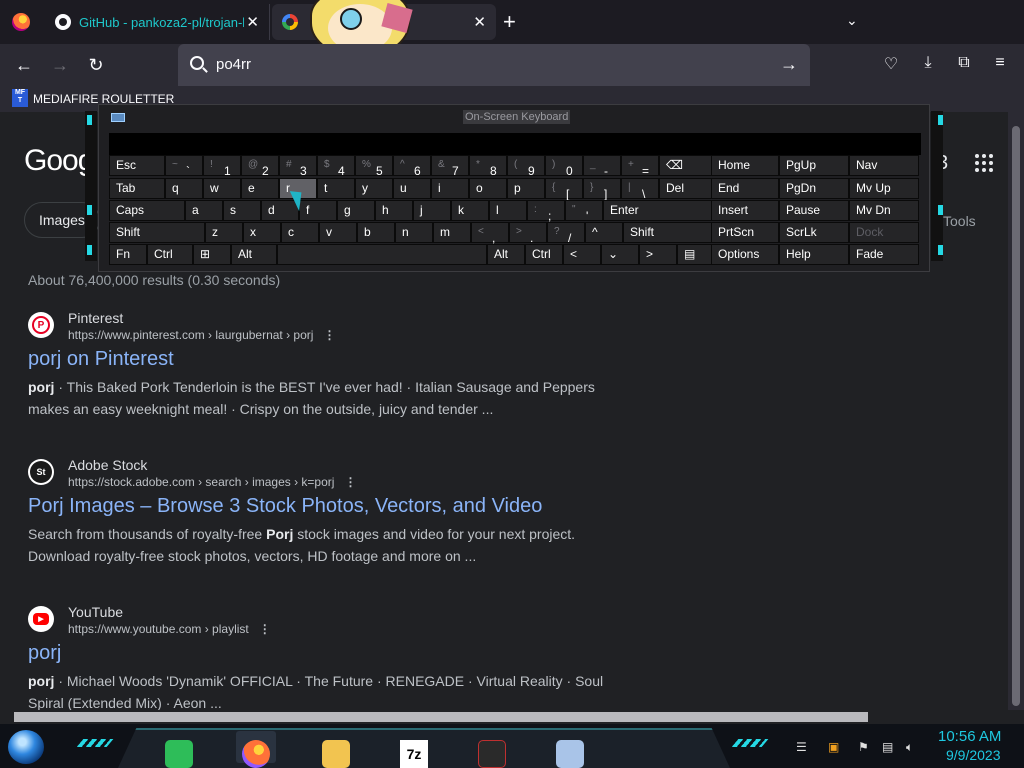  What do you see at coordinates (101, 359) in the screenshot?
I see `result-title-link: porj on Pinterest` at bounding box center [101, 359].